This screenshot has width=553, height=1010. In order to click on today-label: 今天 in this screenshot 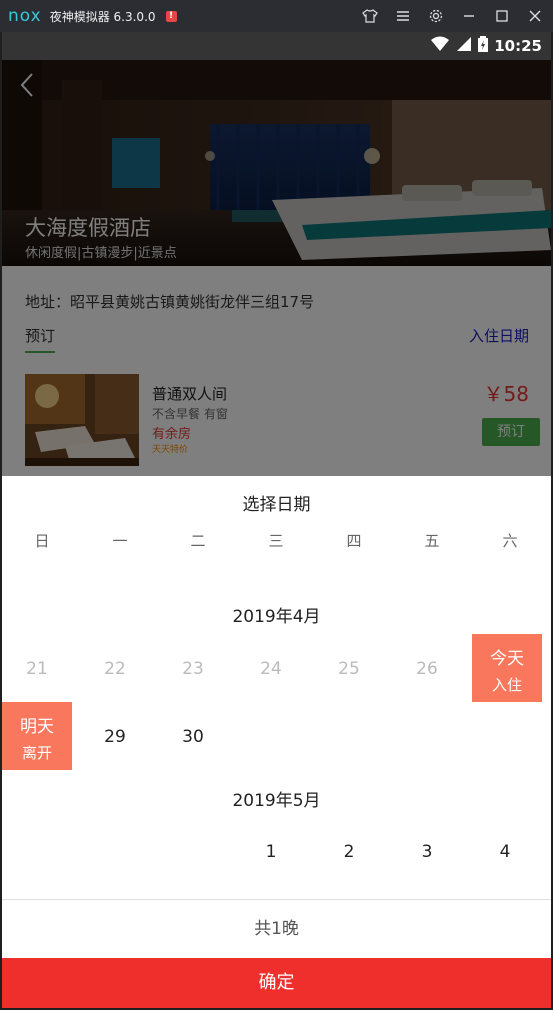, I will do `click(507, 659)`.